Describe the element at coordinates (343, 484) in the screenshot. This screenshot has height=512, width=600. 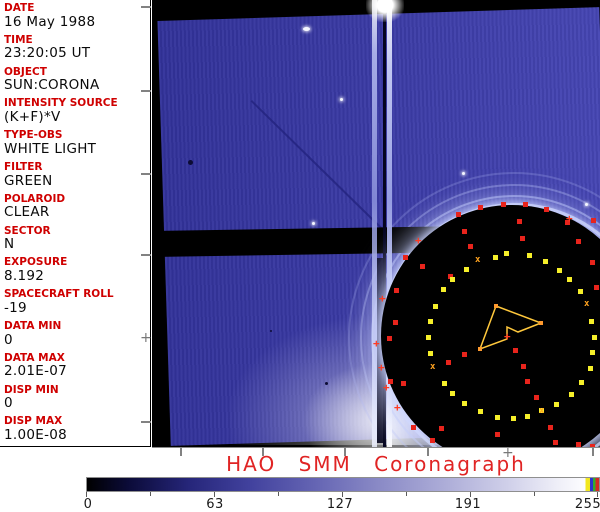
I see `intensity-colorbar` at that location.